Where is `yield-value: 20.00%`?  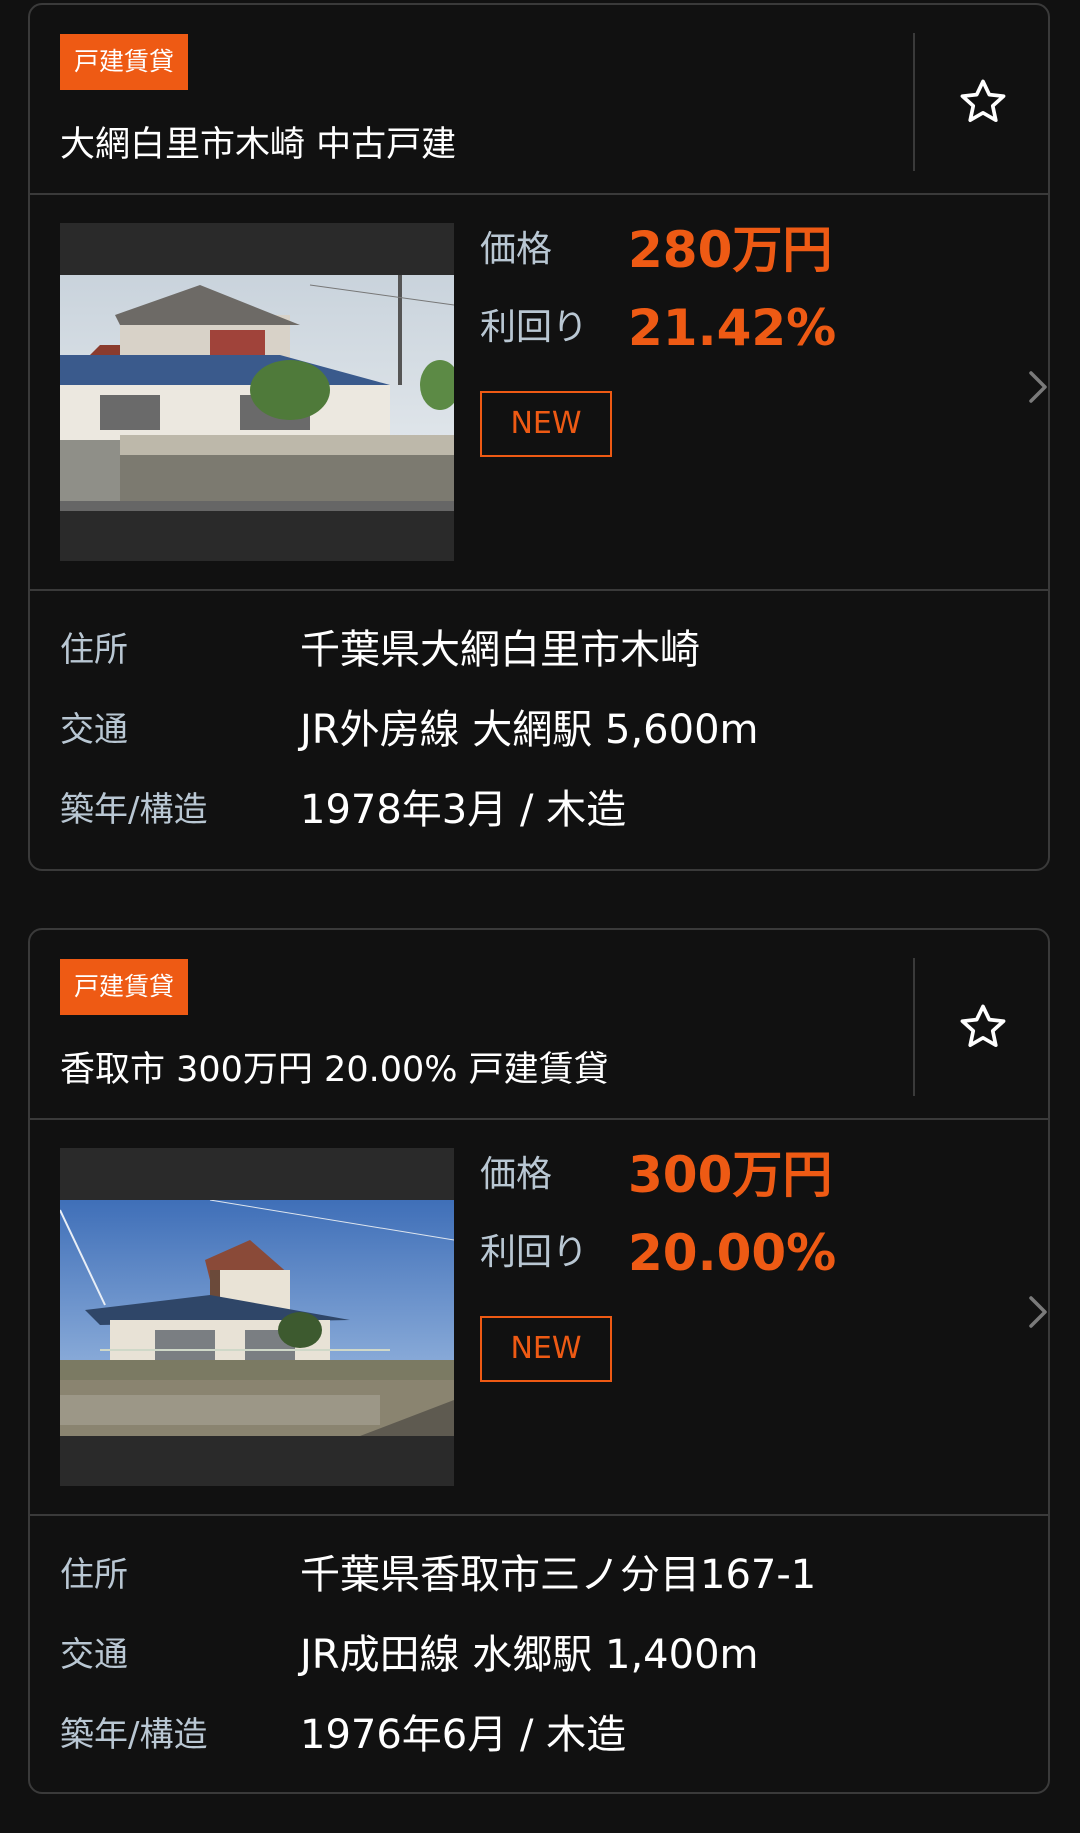 yield-value: 20.00% is located at coordinates (732, 1253).